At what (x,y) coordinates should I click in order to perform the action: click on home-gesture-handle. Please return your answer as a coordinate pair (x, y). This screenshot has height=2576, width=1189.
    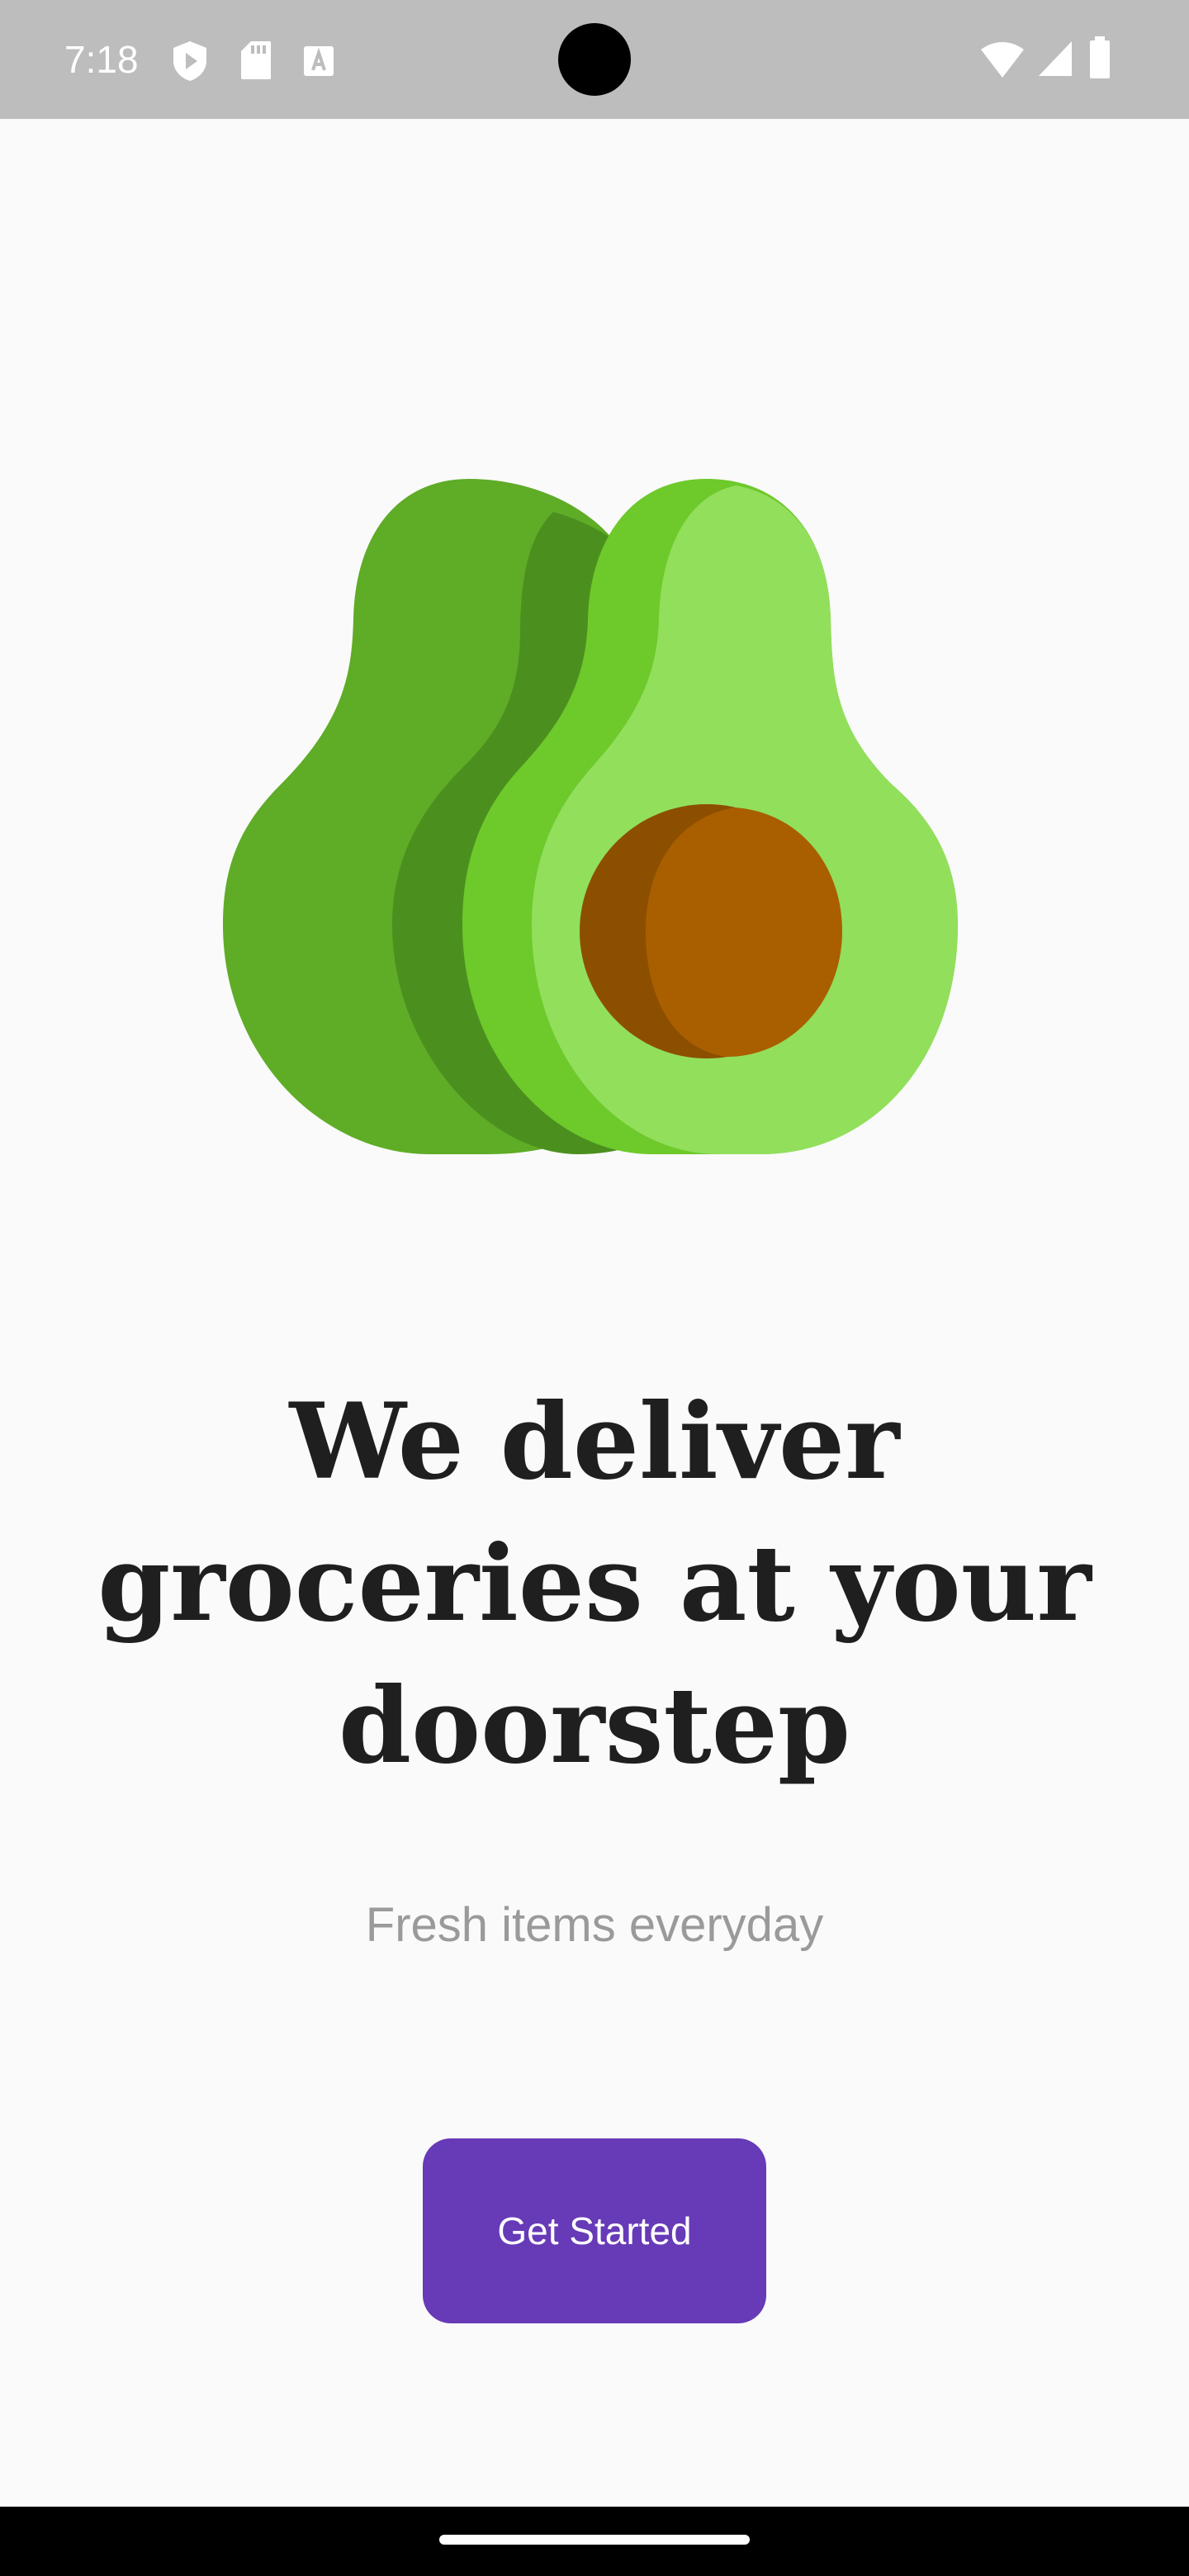
    Looking at the image, I should click on (594, 2540).